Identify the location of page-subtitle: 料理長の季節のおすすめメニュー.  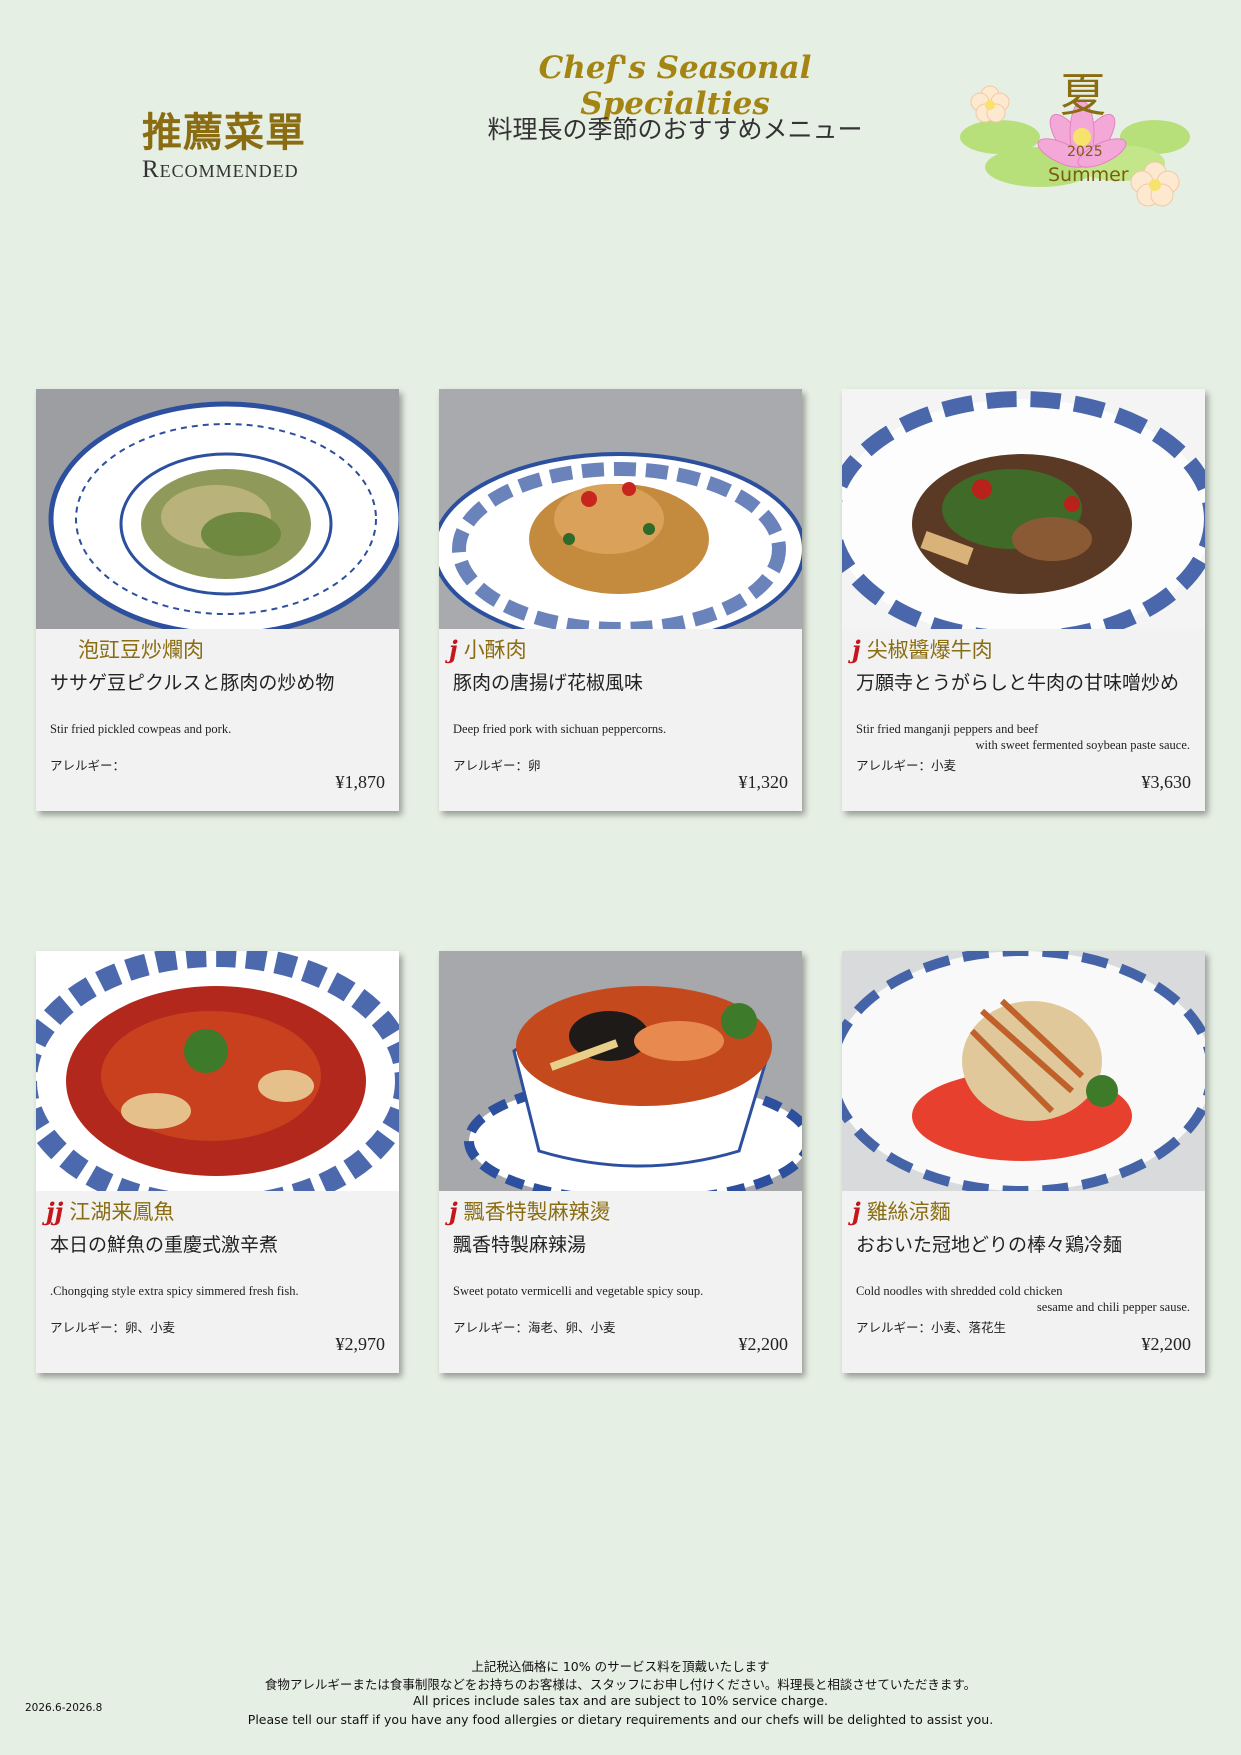
(675, 129).